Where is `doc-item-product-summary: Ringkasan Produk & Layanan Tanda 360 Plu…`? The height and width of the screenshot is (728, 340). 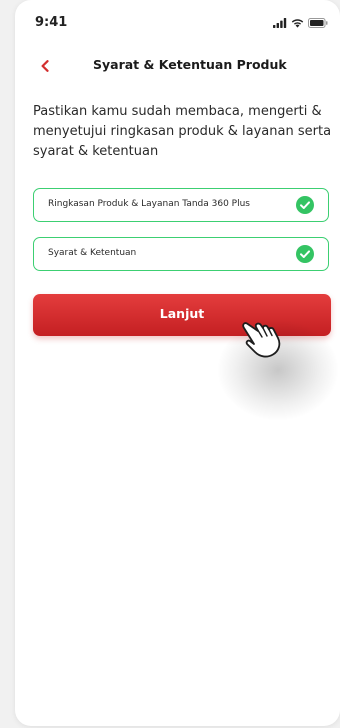
doc-item-product-summary: Ringkasan Produk & Layanan Tanda 360 Plu… is located at coordinates (181, 205).